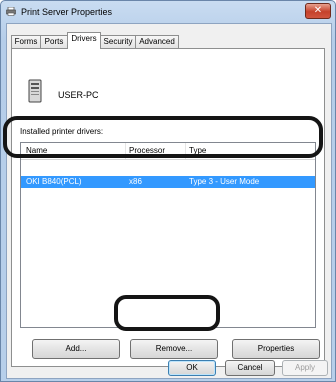 This screenshot has height=382, width=336. I want to click on printer-icon, so click(11, 11).